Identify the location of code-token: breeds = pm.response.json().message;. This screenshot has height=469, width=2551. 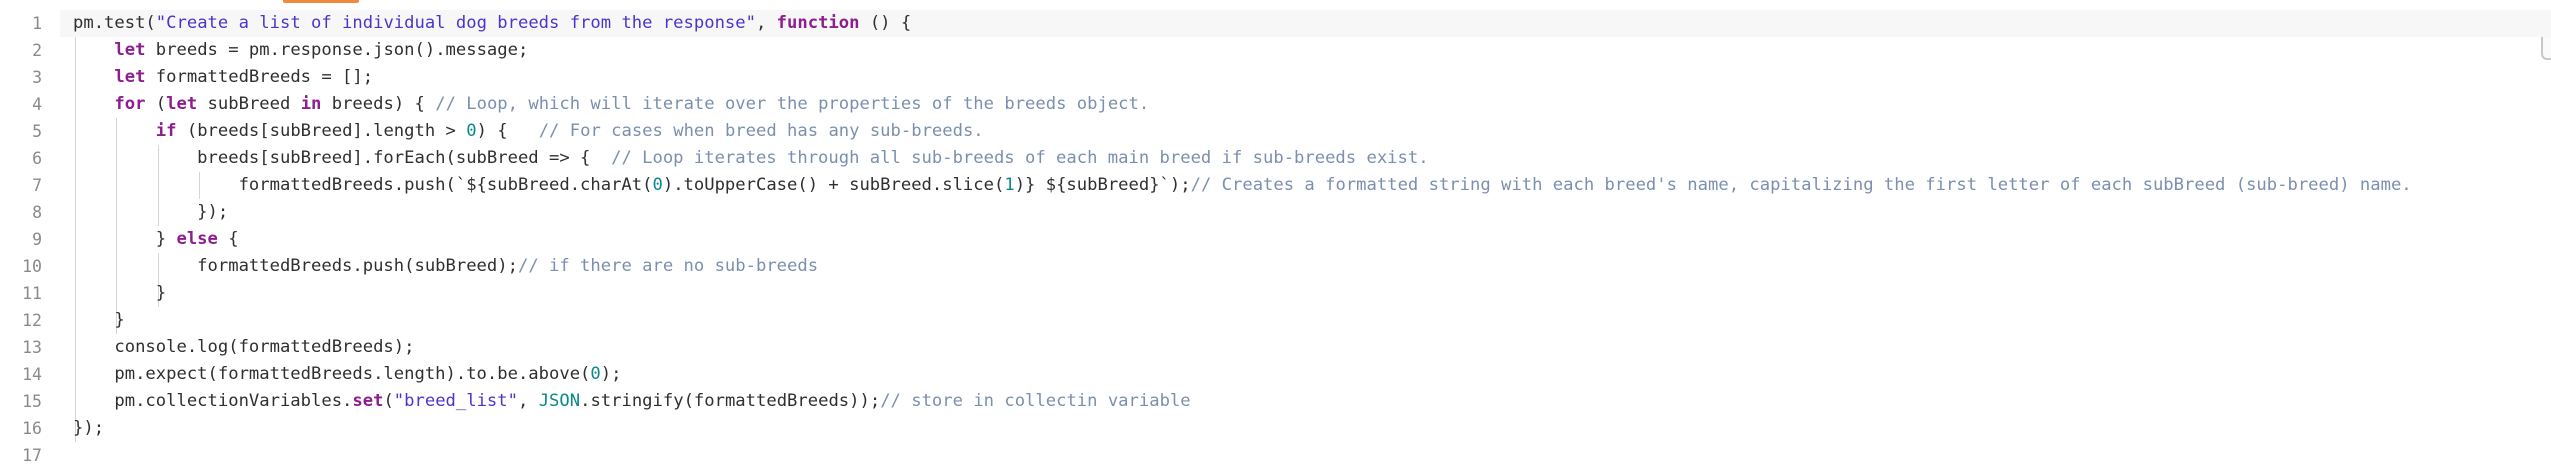
(337, 50).